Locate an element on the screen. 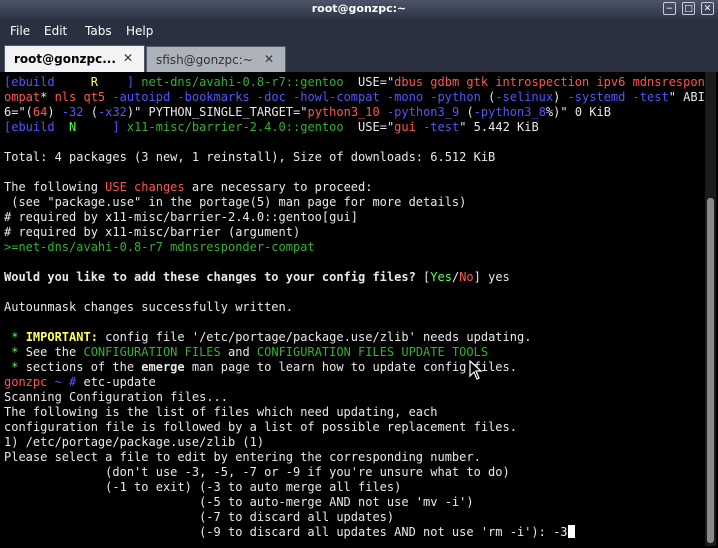 The image size is (718, 548). terminal-text: (-5 to auto-merge AND not use 'mv -i') is located at coordinates (239, 502).